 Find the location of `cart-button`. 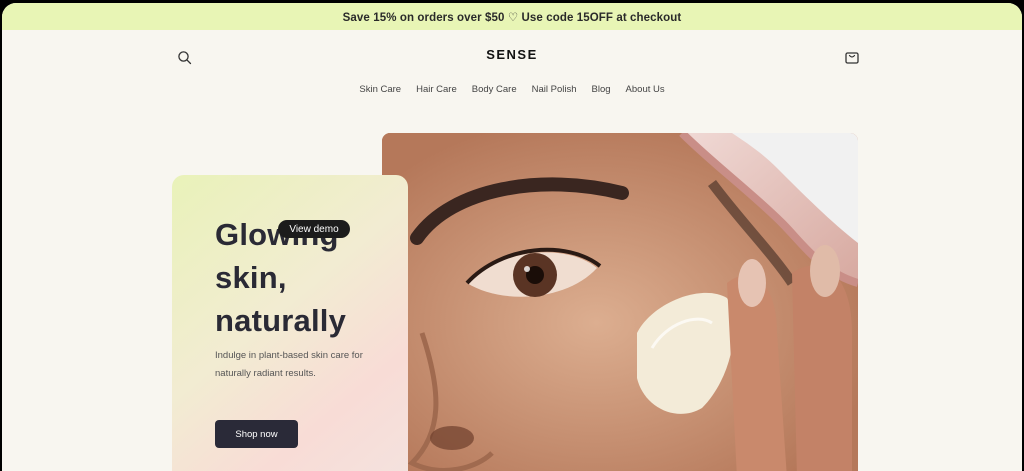

cart-button is located at coordinates (852, 57).